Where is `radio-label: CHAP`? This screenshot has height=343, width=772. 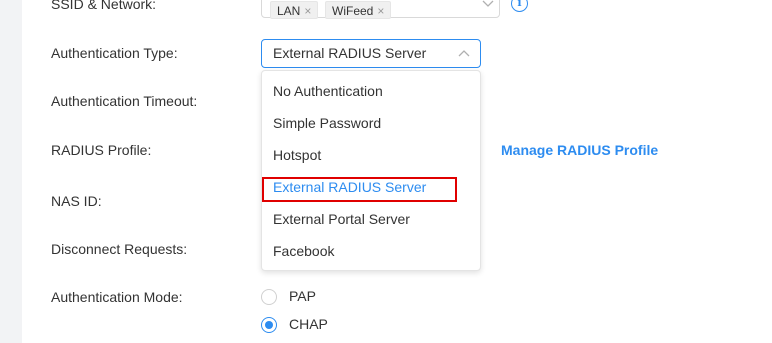 radio-label: CHAP is located at coordinates (308, 324).